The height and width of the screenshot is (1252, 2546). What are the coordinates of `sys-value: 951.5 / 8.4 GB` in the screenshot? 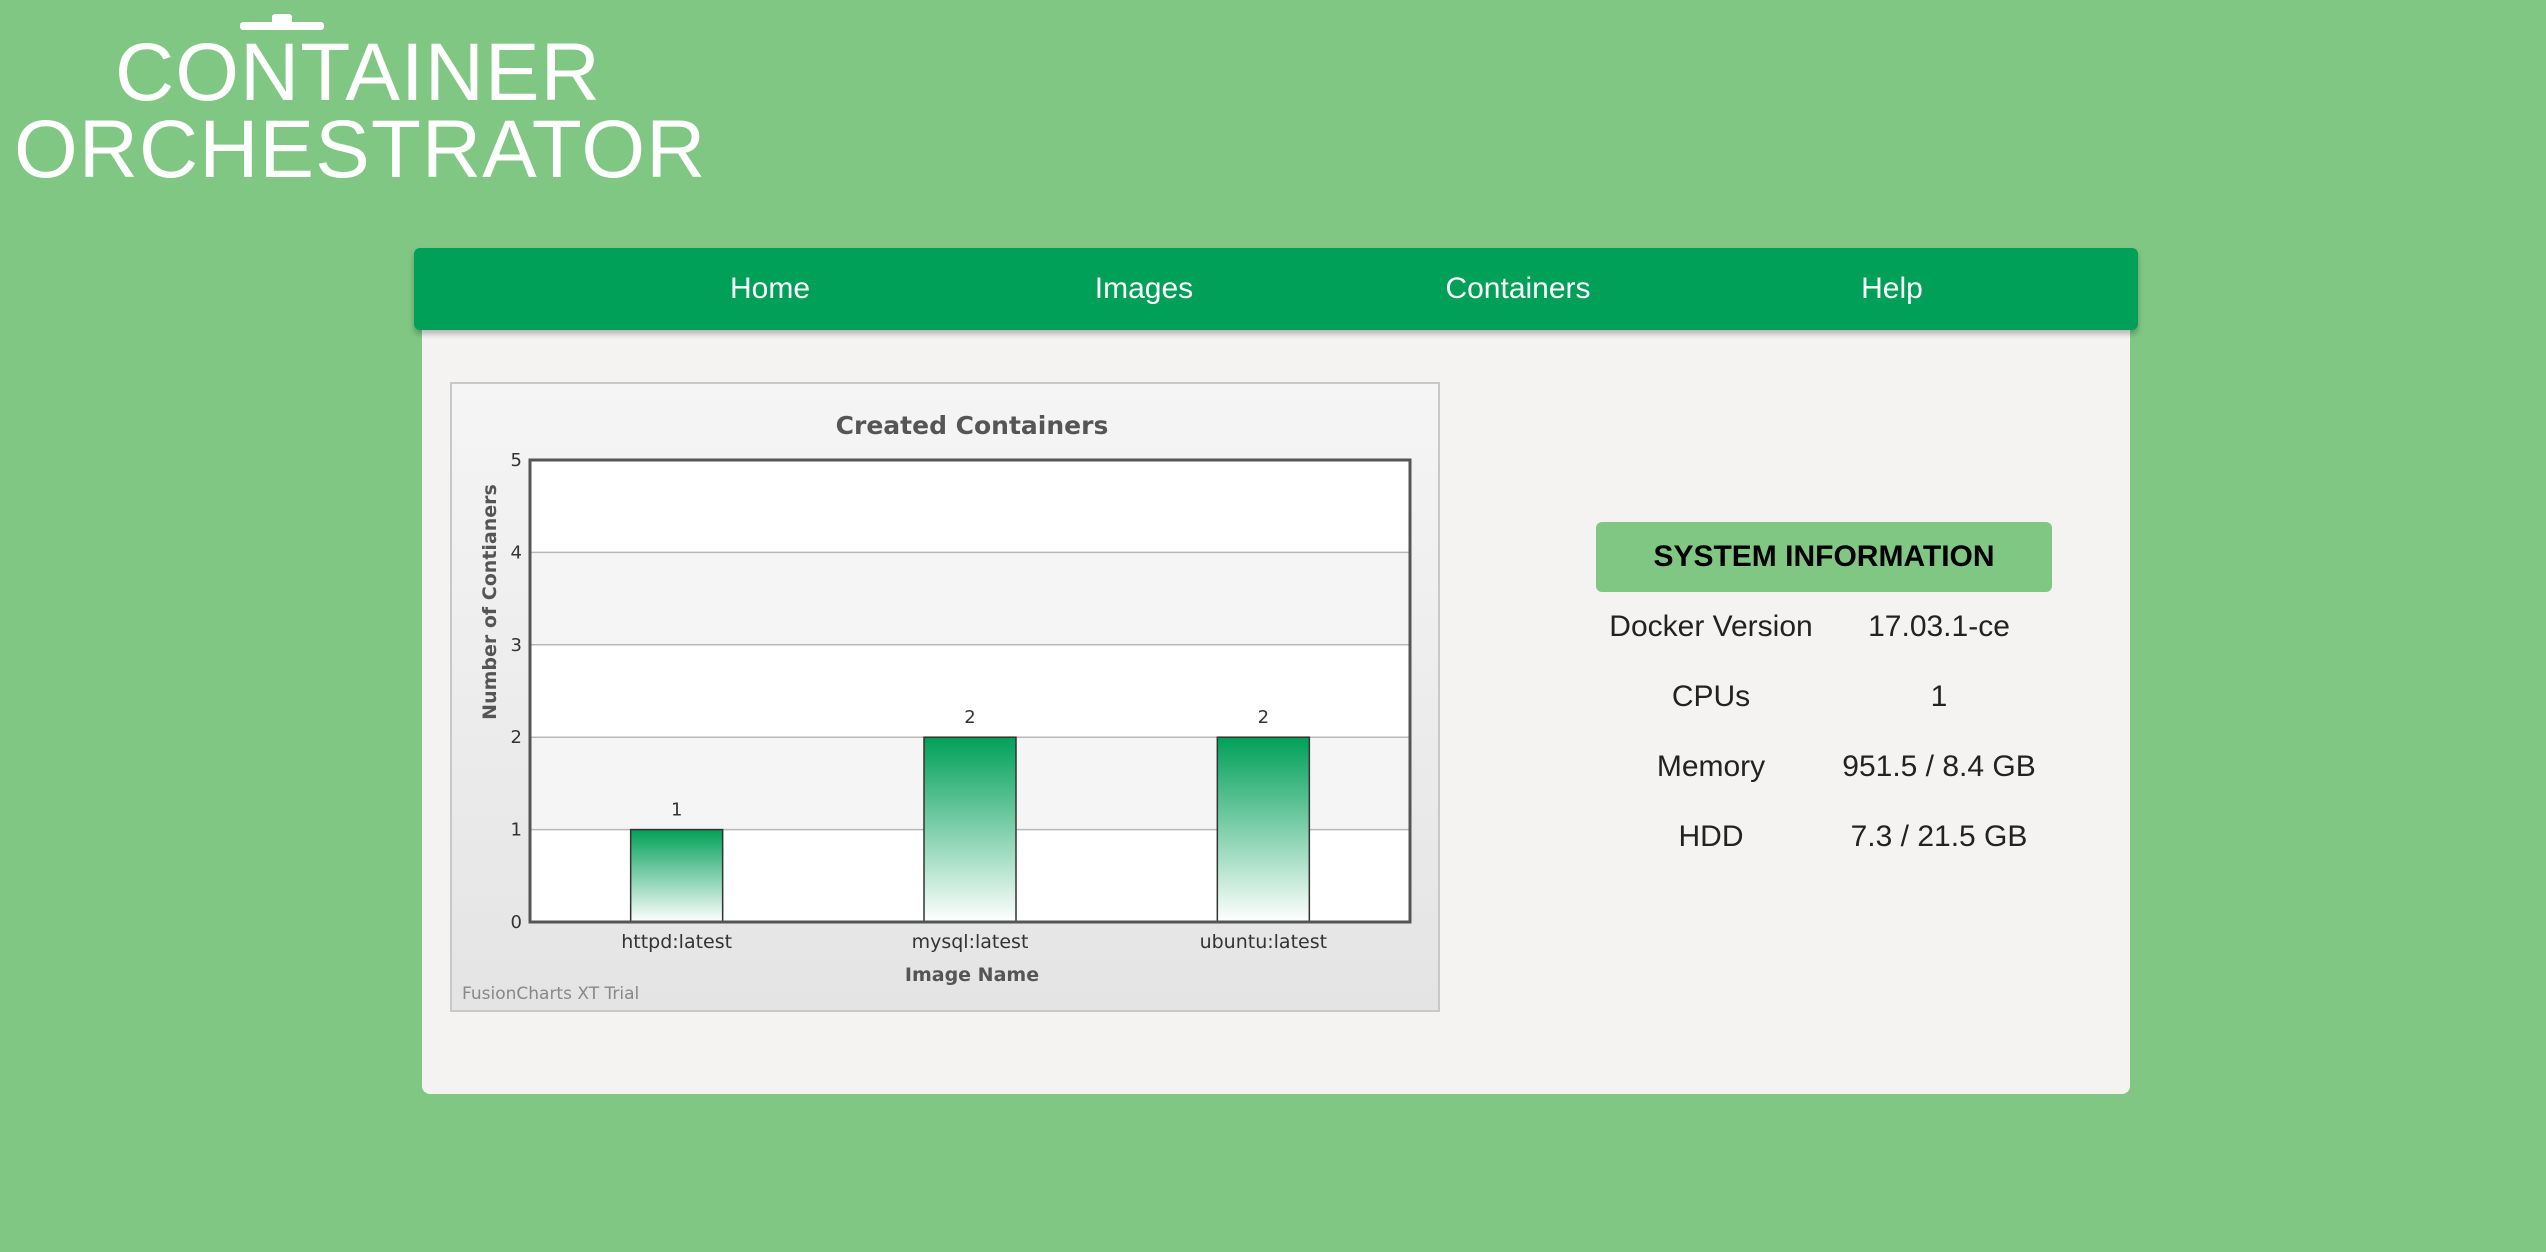 It's located at (1939, 766).